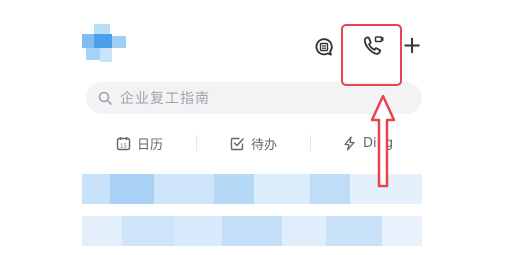  I want to click on lightning-icon, so click(349, 143).